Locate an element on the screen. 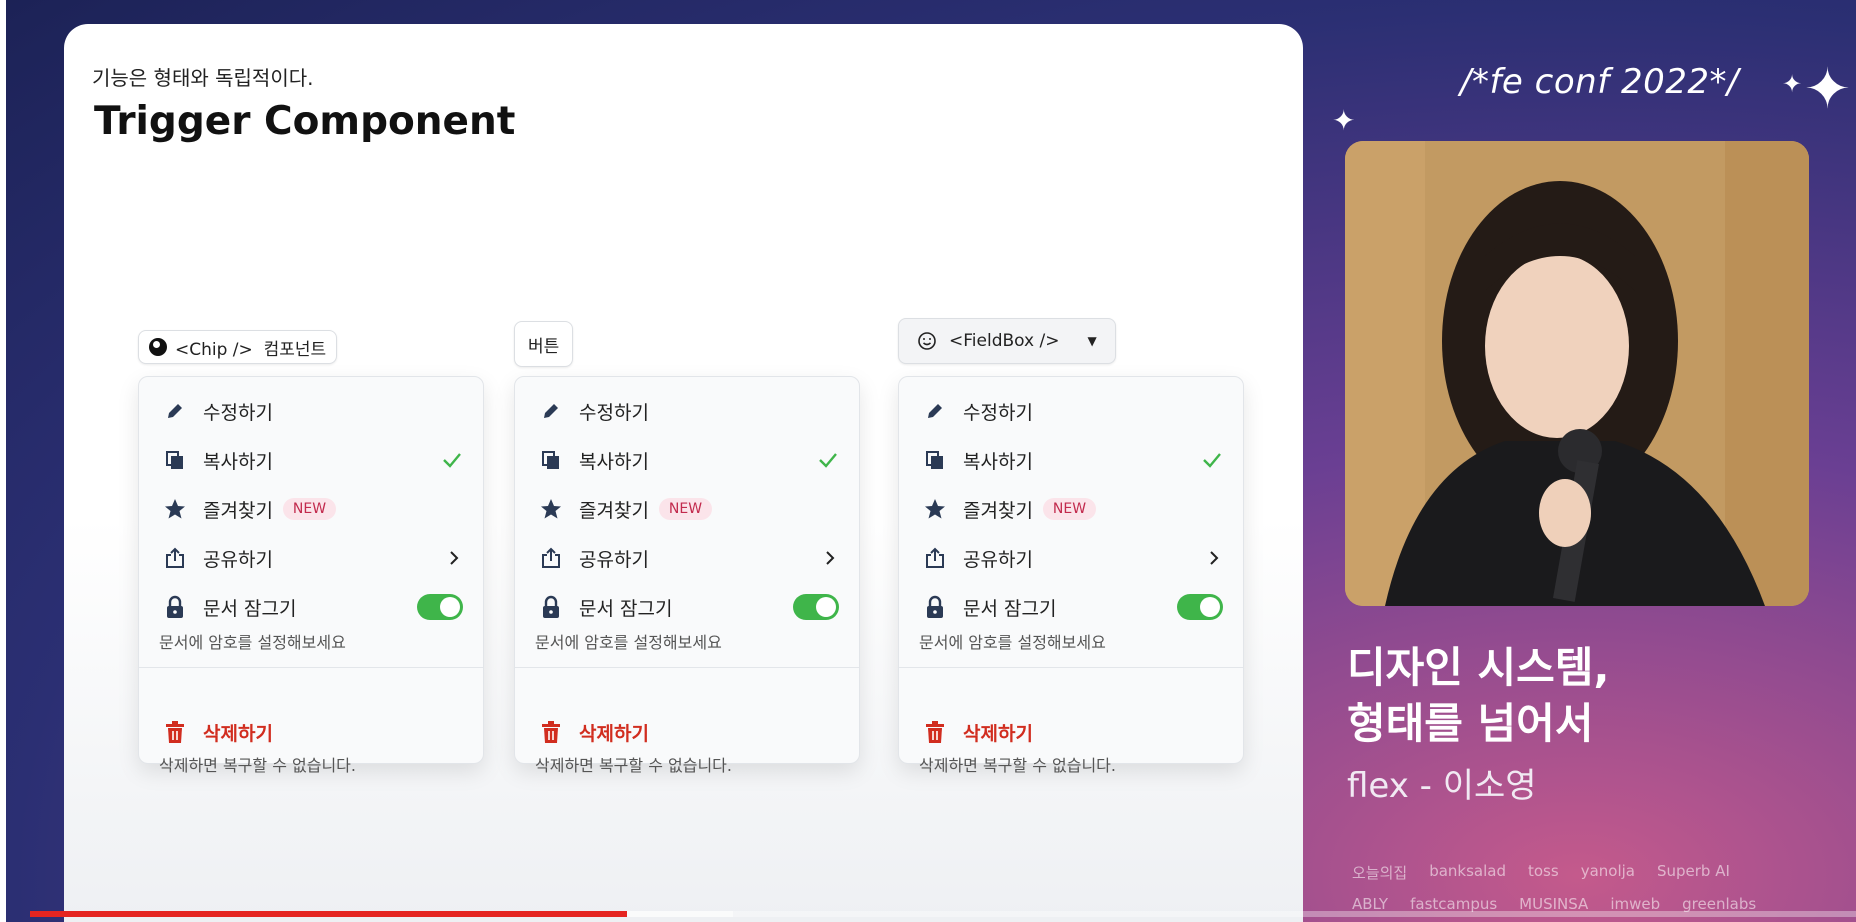  speaker-video is located at coordinates (1577, 373).